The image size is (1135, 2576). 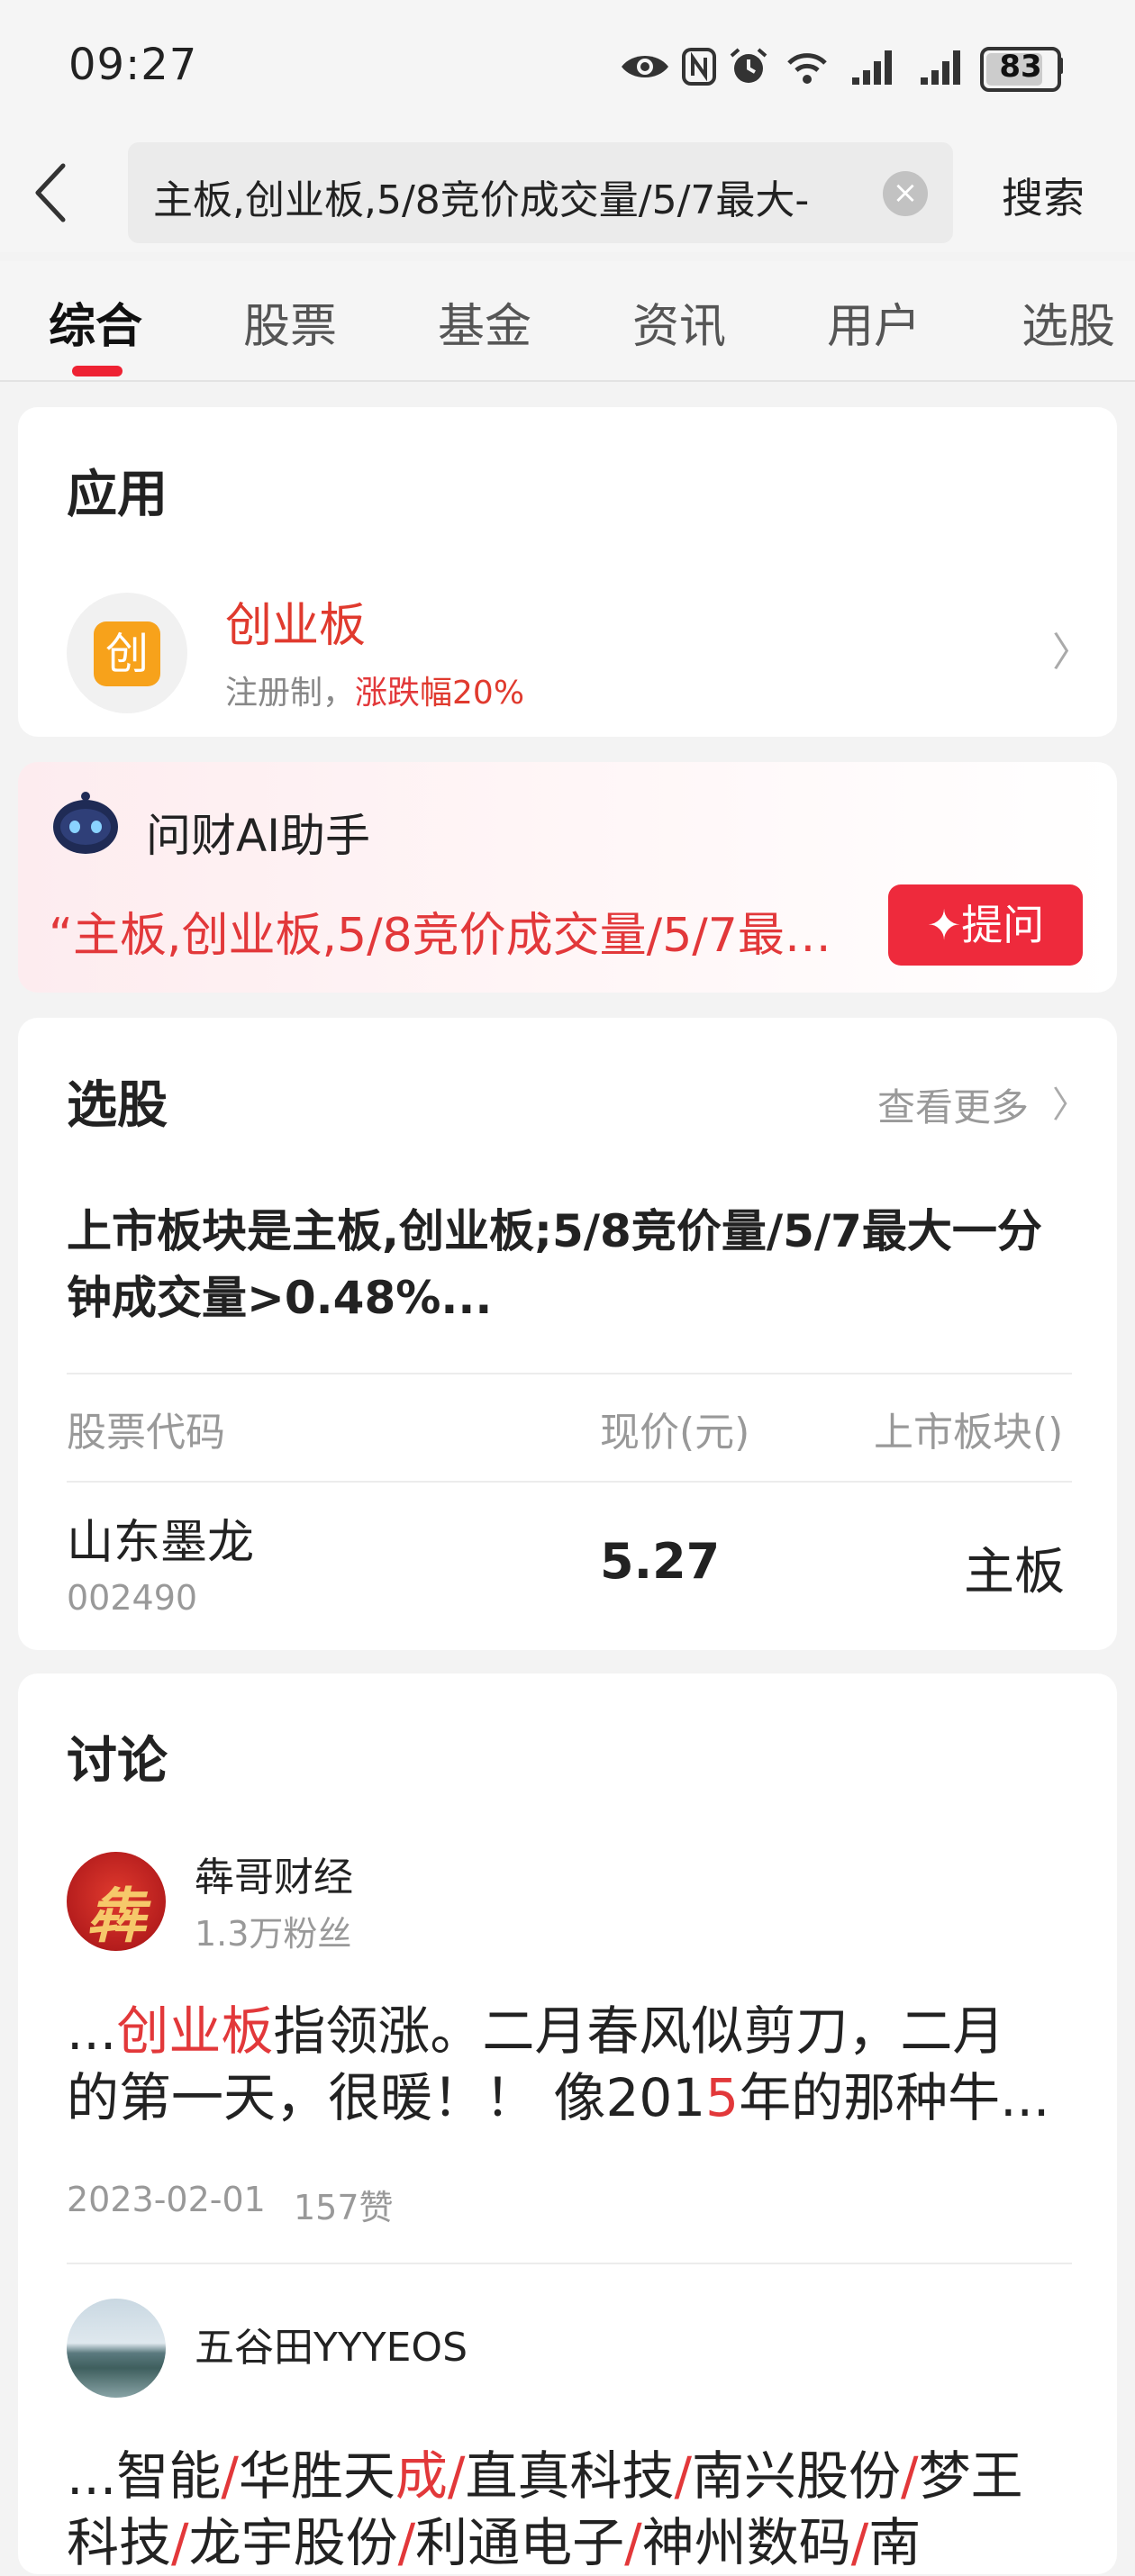 What do you see at coordinates (500, 196) in the screenshot?
I see `search-input: 主板,创业板,5/8竞价成交量/5/7最大-` at bounding box center [500, 196].